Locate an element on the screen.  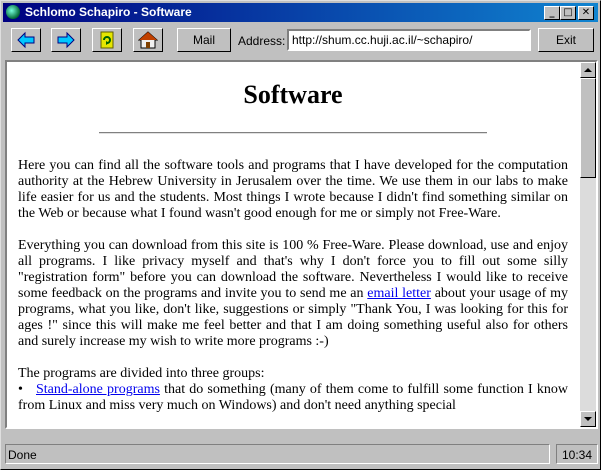
divider is located at coordinates (293, 133).